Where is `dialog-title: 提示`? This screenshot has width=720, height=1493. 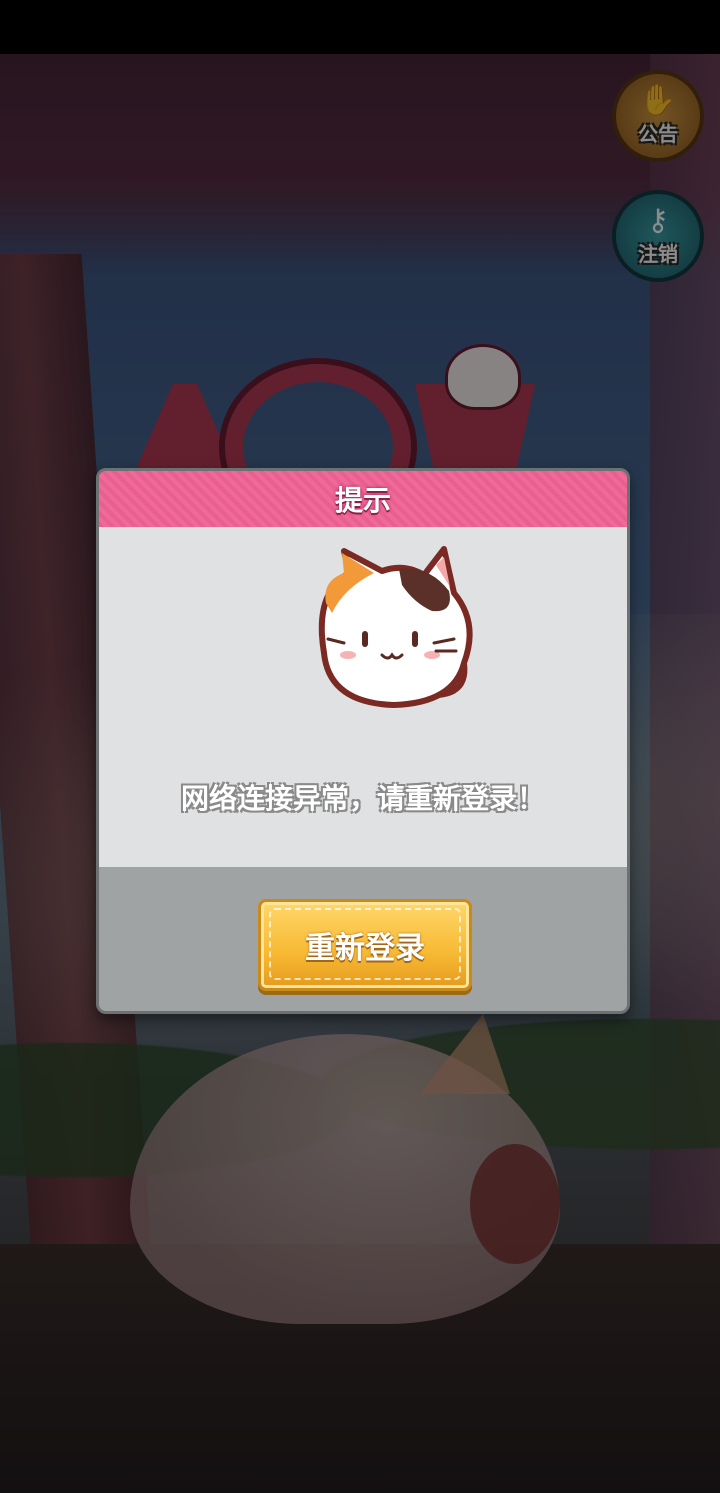
dialog-title: 提示 is located at coordinates (362, 500).